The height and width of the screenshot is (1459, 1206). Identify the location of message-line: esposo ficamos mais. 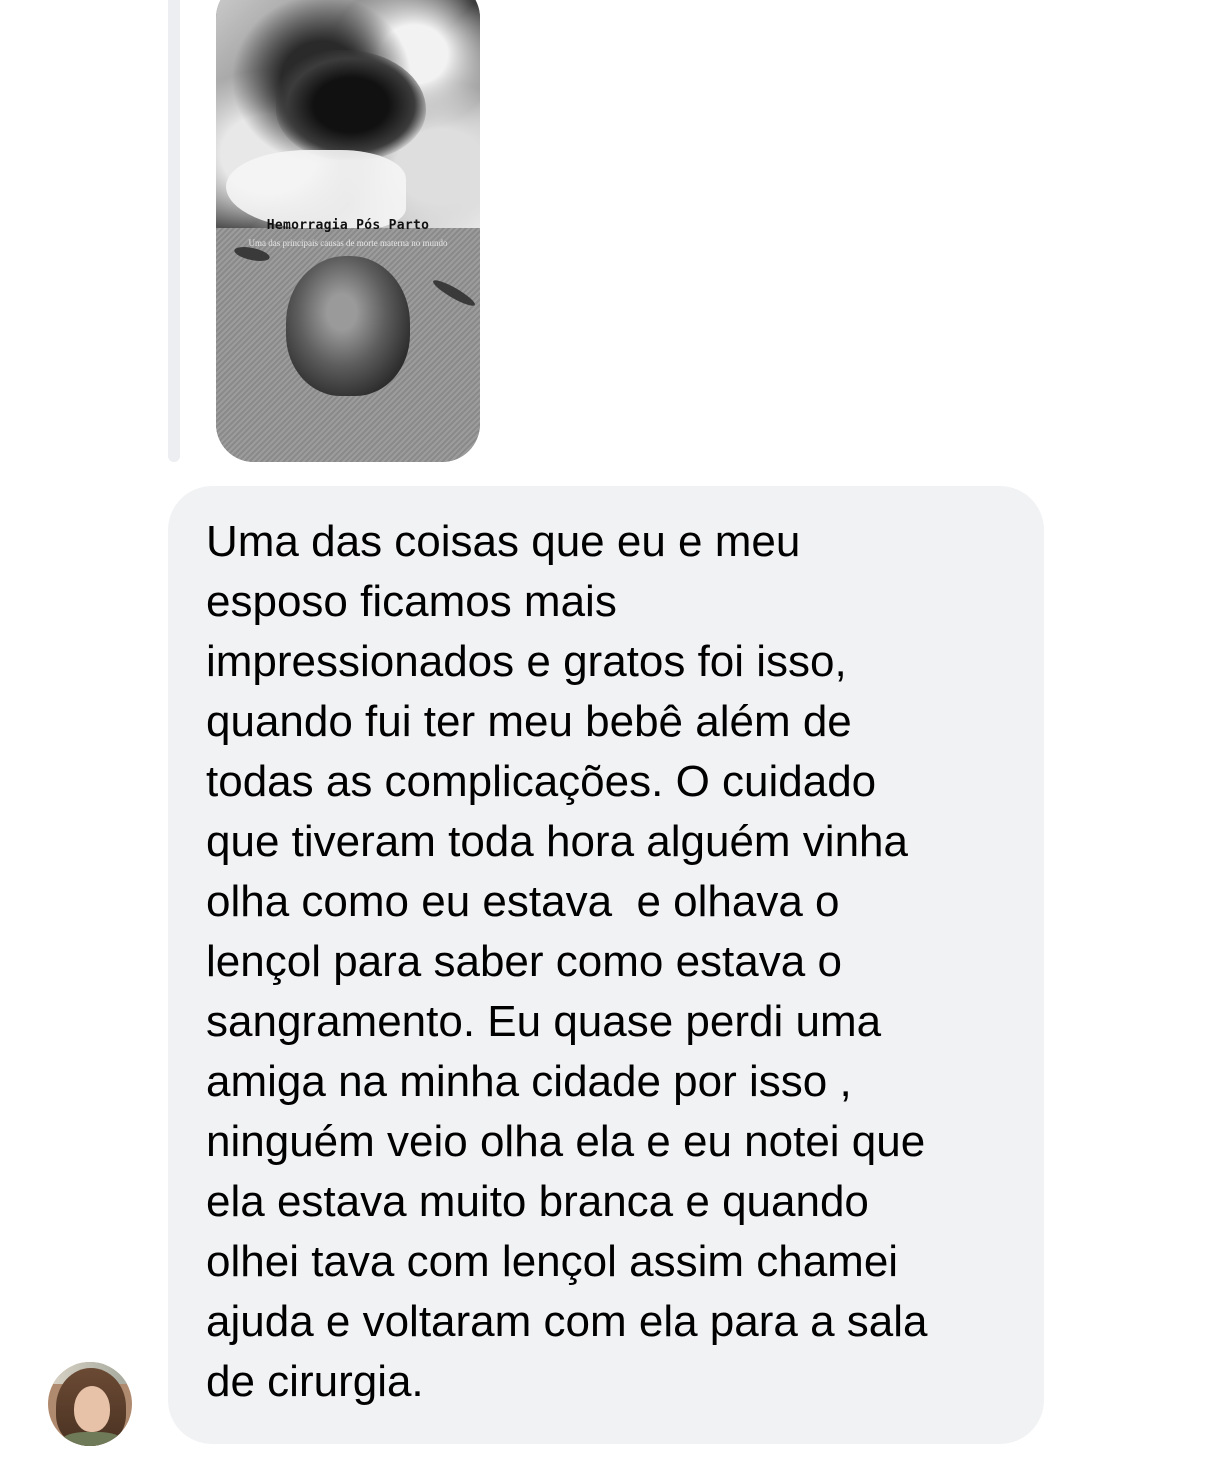
(411, 601).